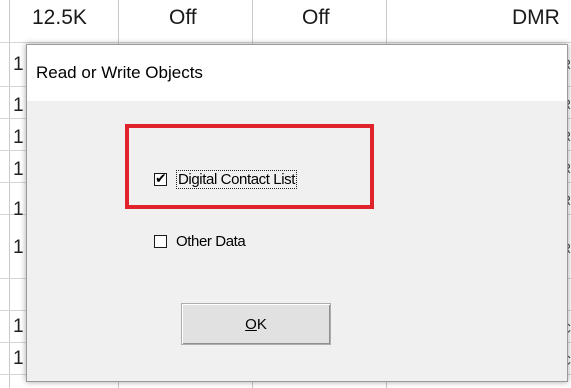  Describe the element at coordinates (9, 194) in the screenshot. I see `grid-column-line` at that location.